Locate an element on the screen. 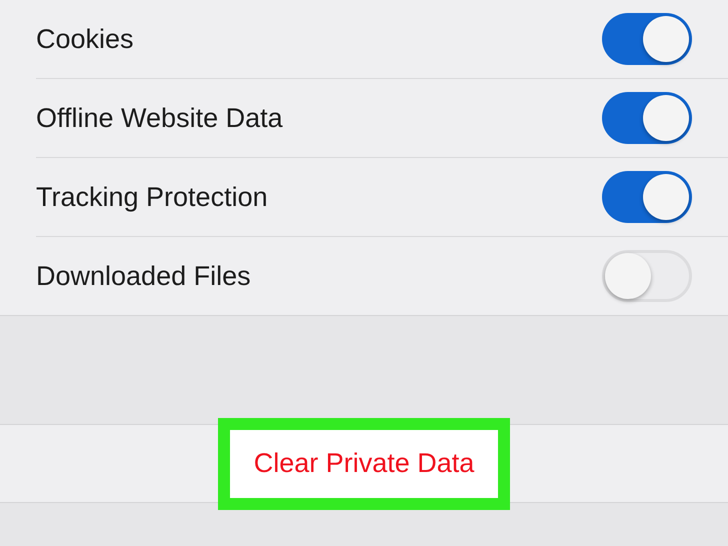  setting-label: Cookies is located at coordinates (85, 39).